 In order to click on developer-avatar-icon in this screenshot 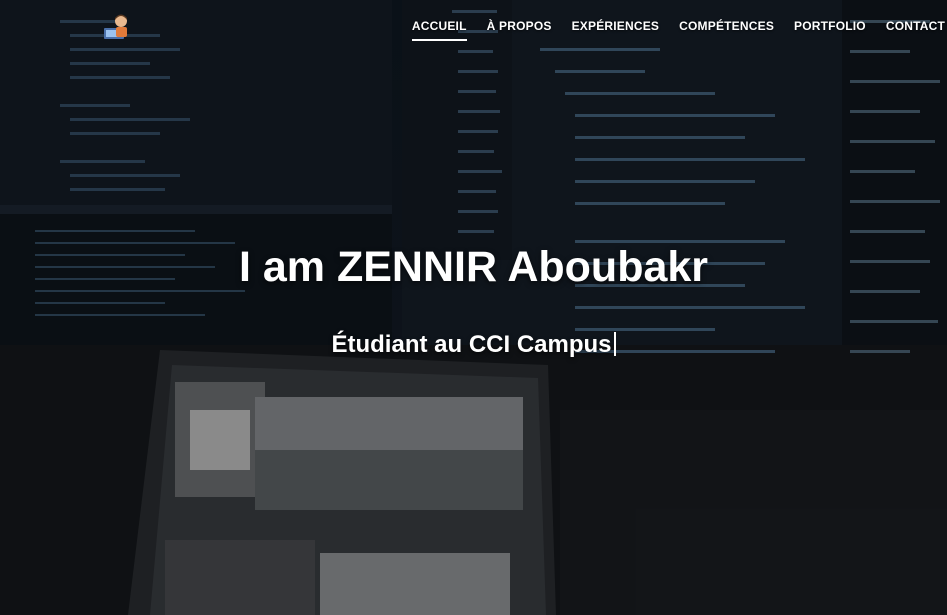, I will do `click(117, 27)`.